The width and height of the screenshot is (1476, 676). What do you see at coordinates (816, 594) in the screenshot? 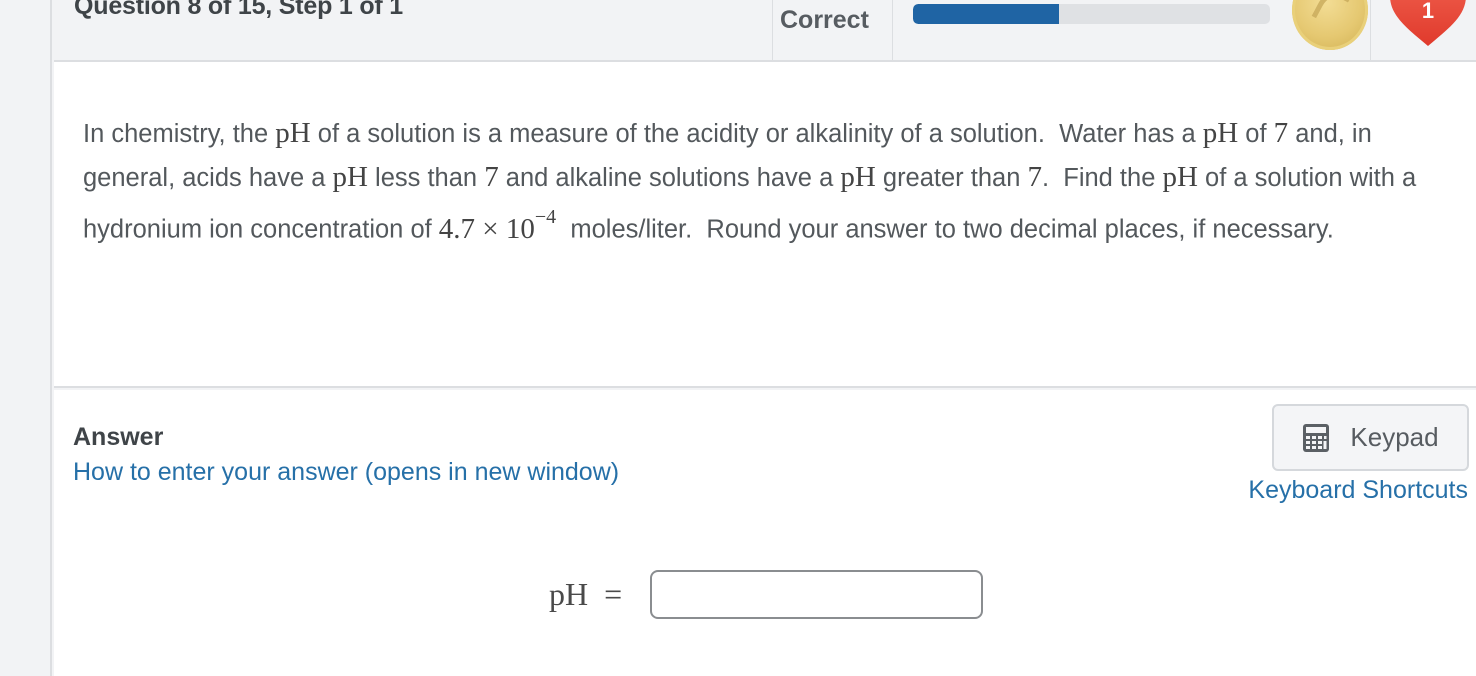
I see `ph-answer-input` at bounding box center [816, 594].